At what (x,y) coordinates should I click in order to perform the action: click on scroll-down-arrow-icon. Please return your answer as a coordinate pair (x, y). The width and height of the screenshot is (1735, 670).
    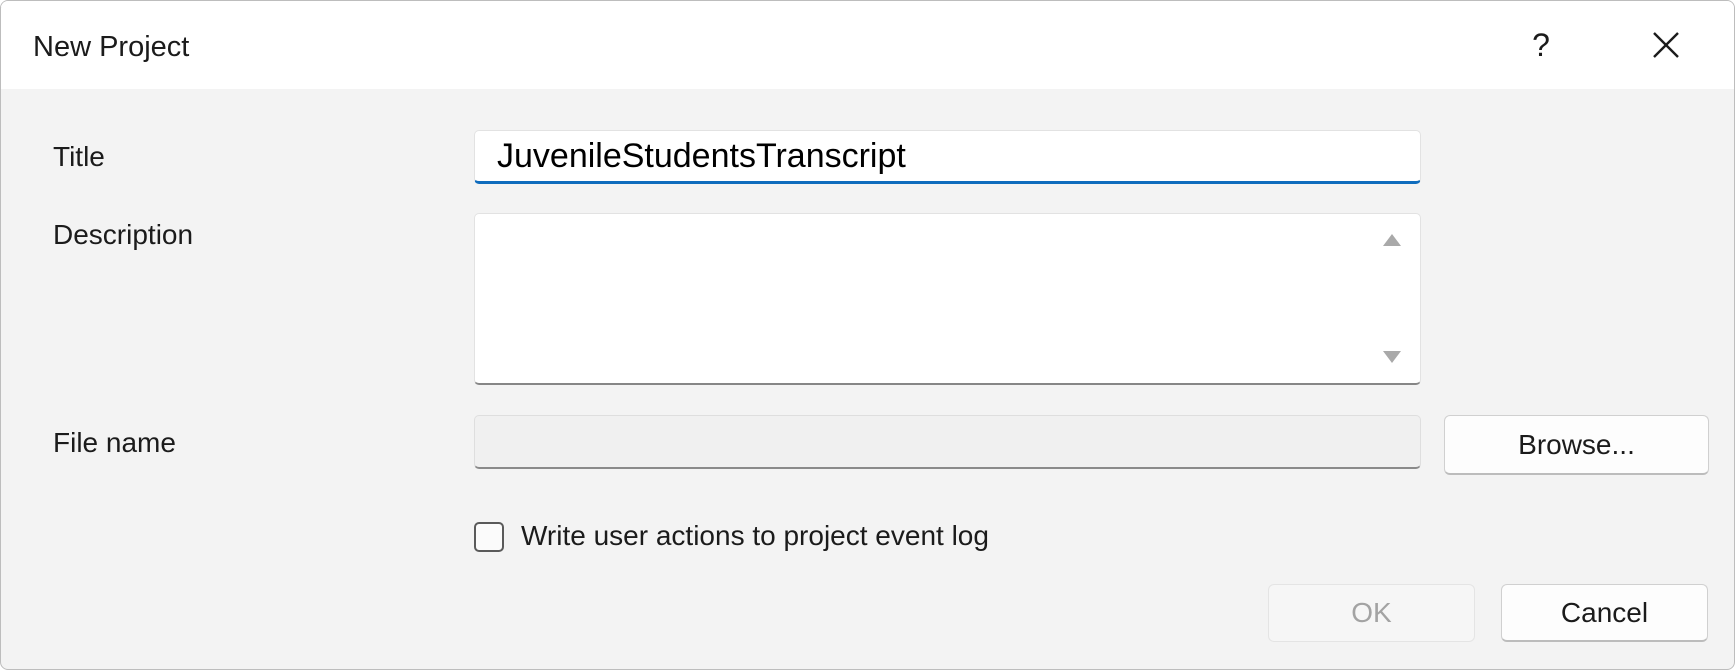
    Looking at the image, I should click on (1392, 357).